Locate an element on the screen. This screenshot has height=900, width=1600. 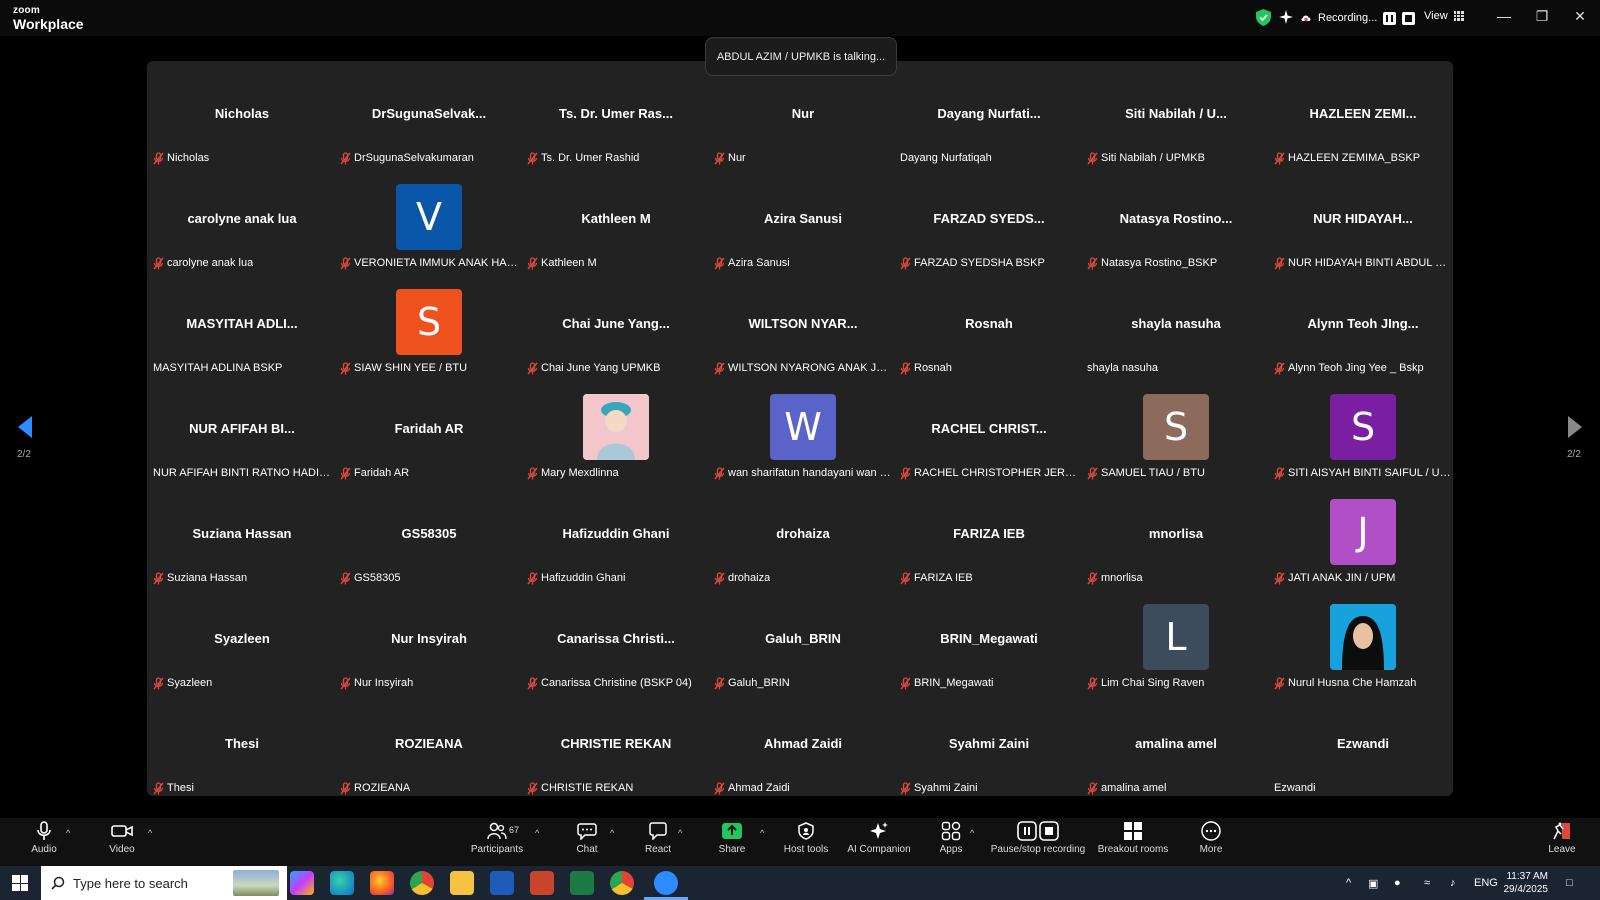
participant-tile: amalina amel amalina amel is located at coordinates (1176, 745).